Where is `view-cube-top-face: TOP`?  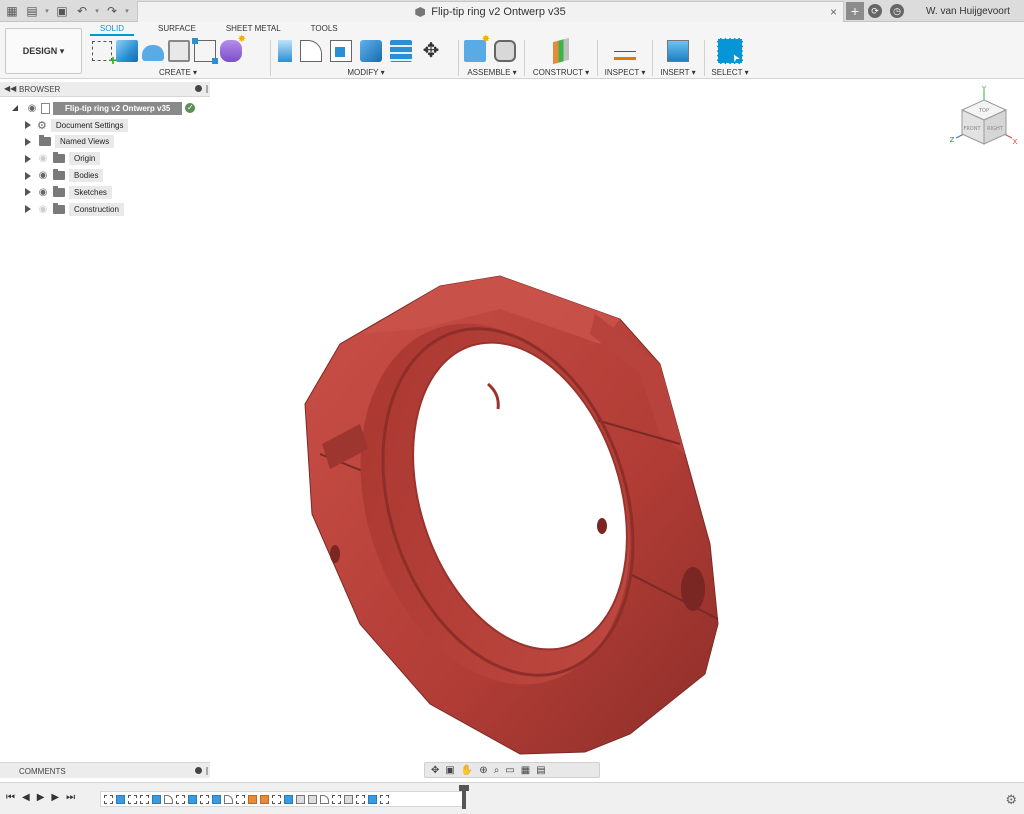
view-cube-top-face: TOP is located at coordinates (983, 111).